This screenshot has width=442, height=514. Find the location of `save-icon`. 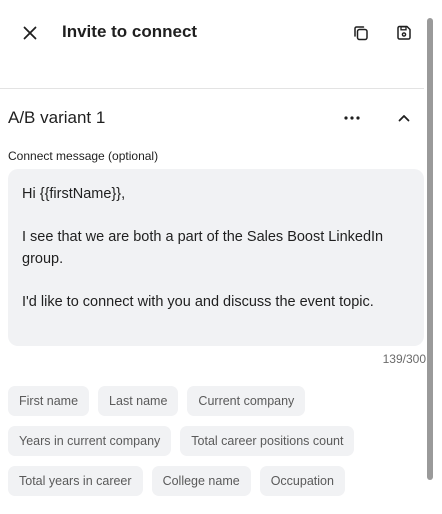

save-icon is located at coordinates (404, 32).